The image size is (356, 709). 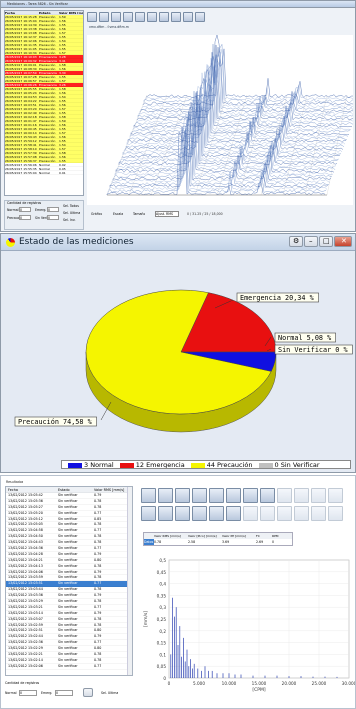 I want to click on results-emerg-count: 0, so click(x=64, y=693).